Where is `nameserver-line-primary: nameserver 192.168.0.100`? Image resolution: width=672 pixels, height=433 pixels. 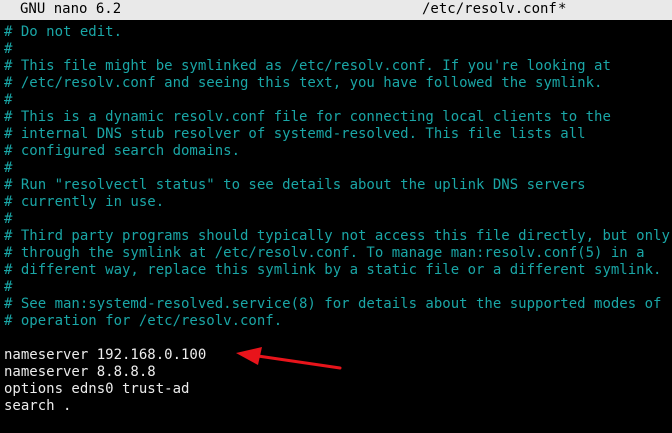
nameserver-line-primary: nameserver 192.168.0.100 is located at coordinates (337, 355).